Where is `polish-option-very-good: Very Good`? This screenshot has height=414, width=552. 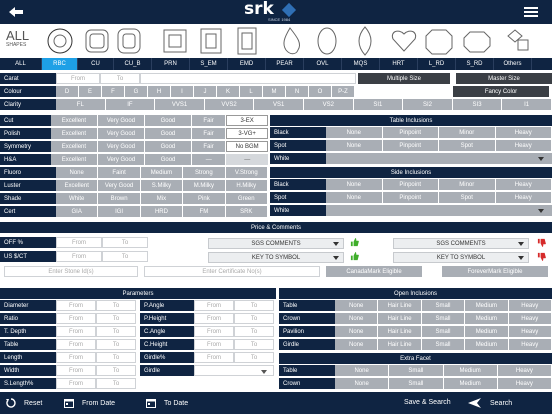
polish-option-very-good: Very Good is located at coordinates (121, 133).